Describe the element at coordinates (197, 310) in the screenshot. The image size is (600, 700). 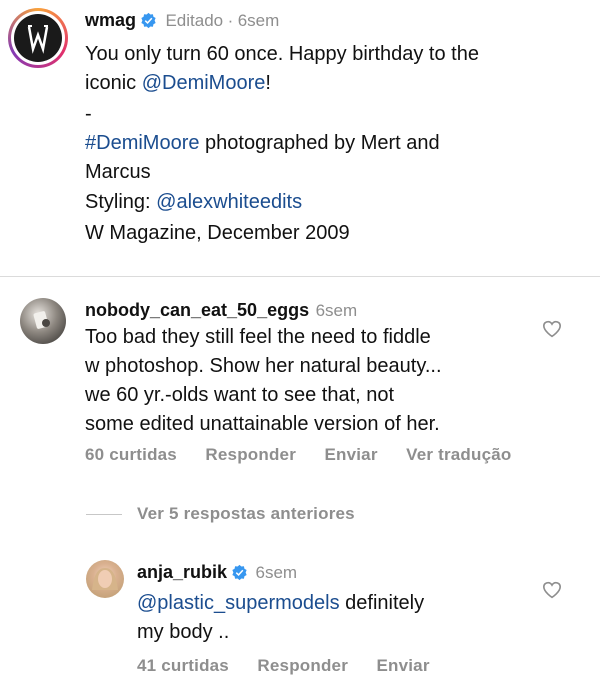
I see `comment-username: nobody_can_eat_50_eggs` at that location.